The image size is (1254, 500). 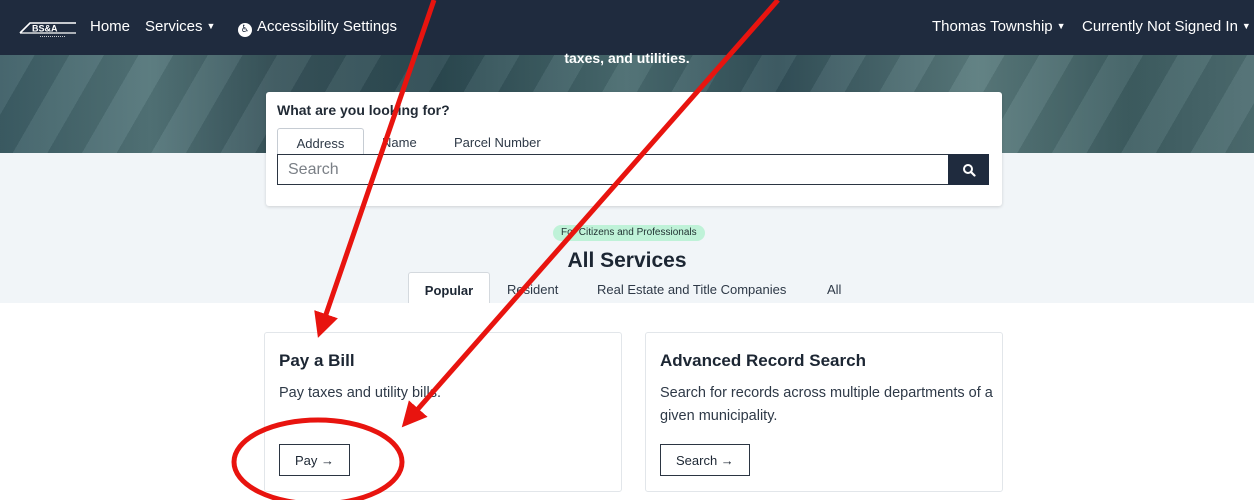 I want to click on tab-popular: Popular, so click(x=449, y=287).